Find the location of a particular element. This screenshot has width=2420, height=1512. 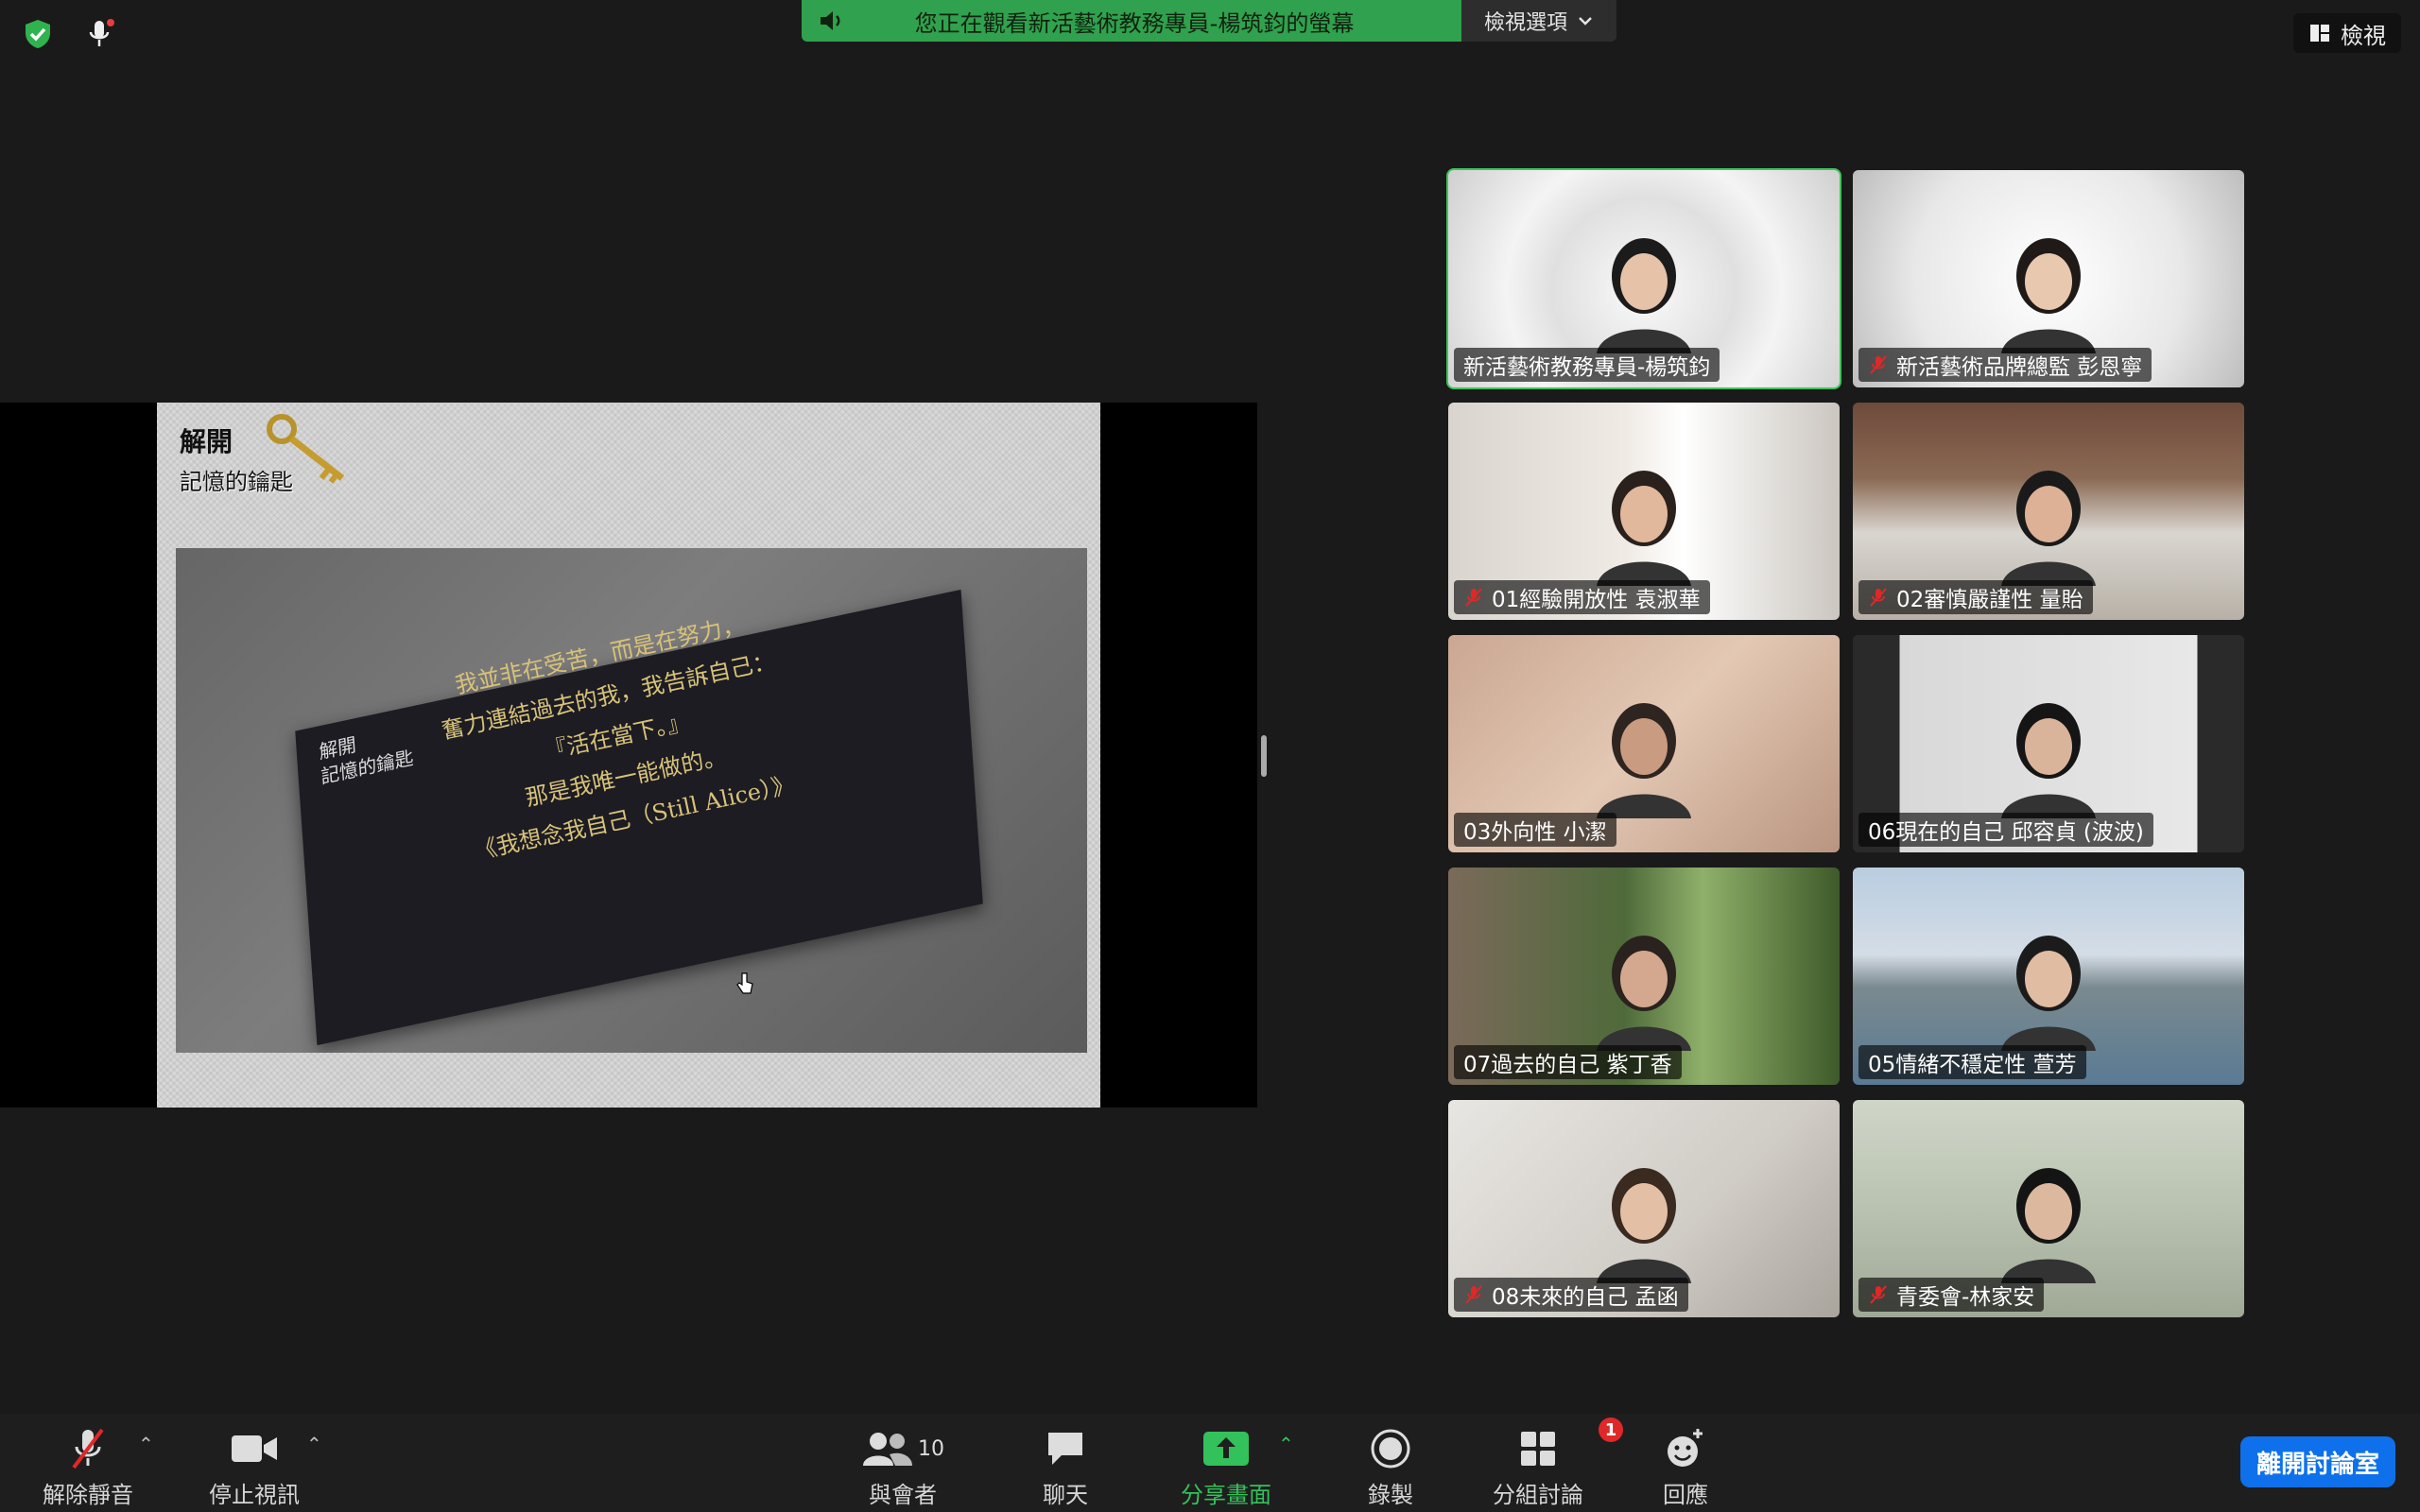

participant-tile: 02審慎嚴謹性 量貽 is located at coordinates (2048, 511).